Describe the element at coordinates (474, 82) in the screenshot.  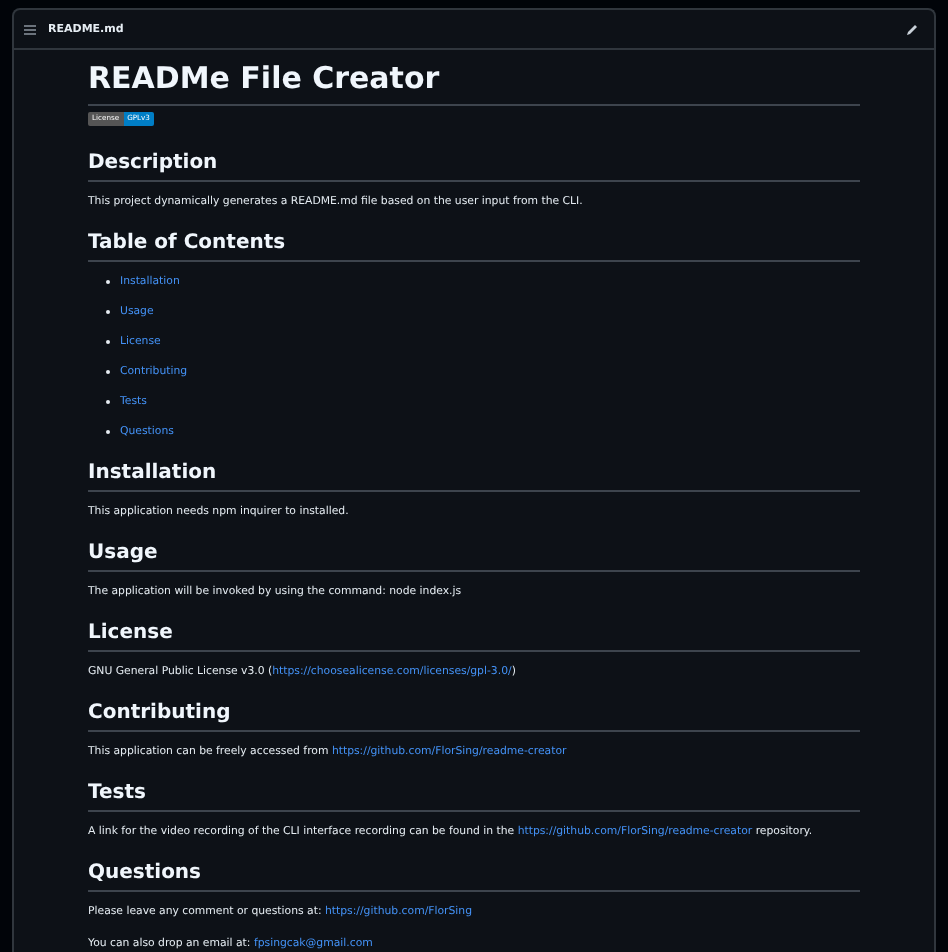
I see `document-title: READMe File Creator` at that location.